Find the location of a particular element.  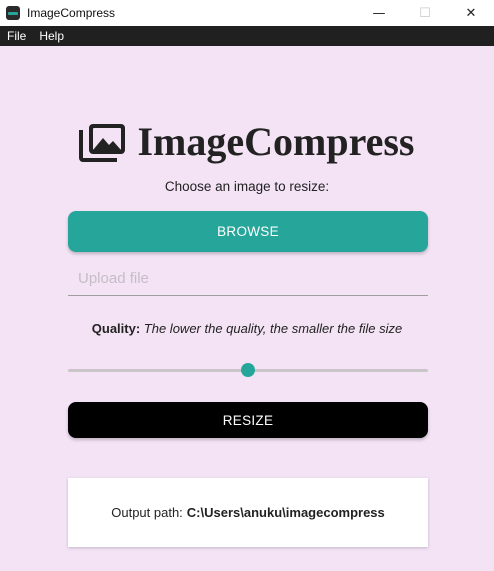

app-icon is located at coordinates (13, 13).